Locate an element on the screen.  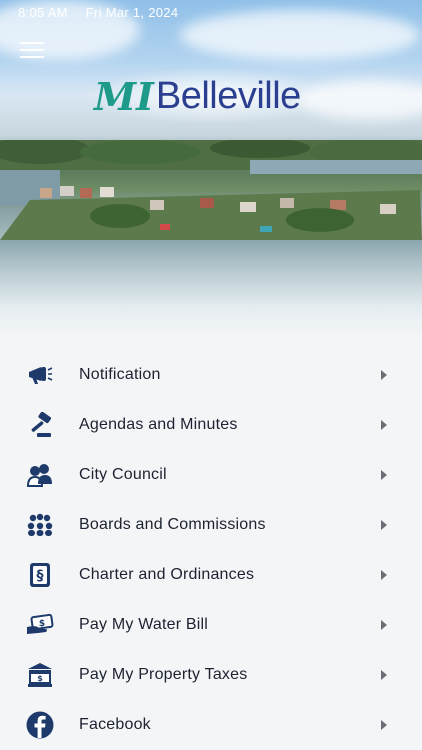
gavel-icon is located at coordinates (40, 425).